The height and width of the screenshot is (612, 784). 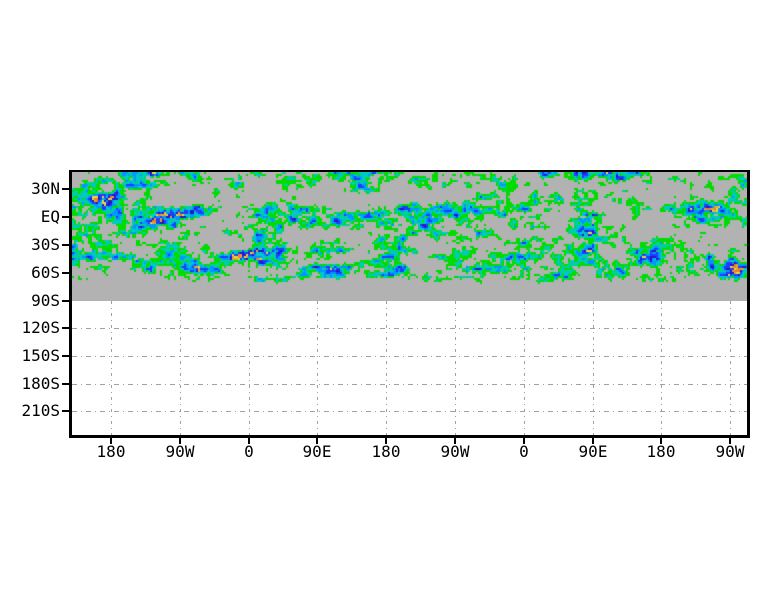 What do you see at coordinates (40, 383) in the screenshot?
I see `y-axis-tick-label: 180S` at bounding box center [40, 383].